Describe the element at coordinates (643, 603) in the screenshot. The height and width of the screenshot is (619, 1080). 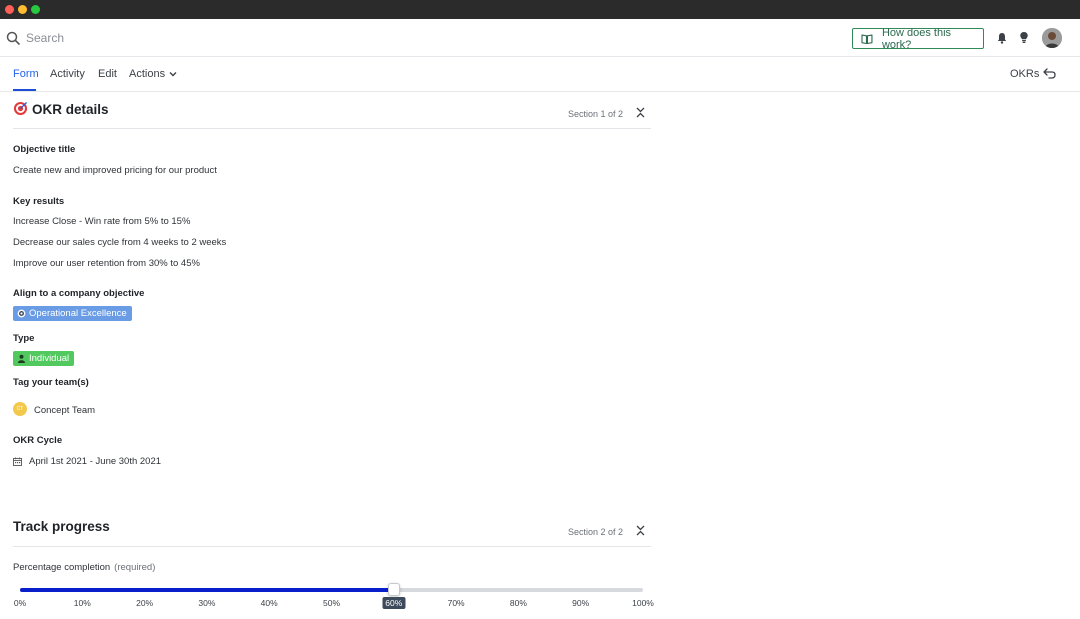
I see `slider-tick-label: 100%` at that location.